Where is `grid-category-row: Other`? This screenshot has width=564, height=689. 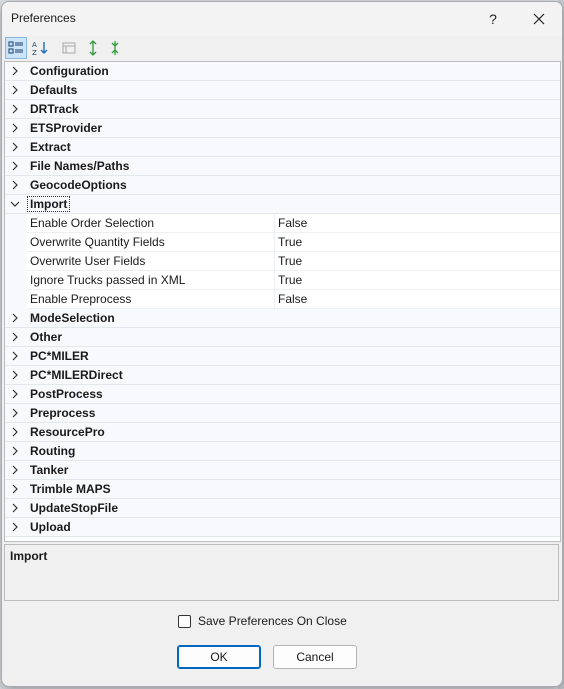
grid-category-row: Other is located at coordinates (282, 337).